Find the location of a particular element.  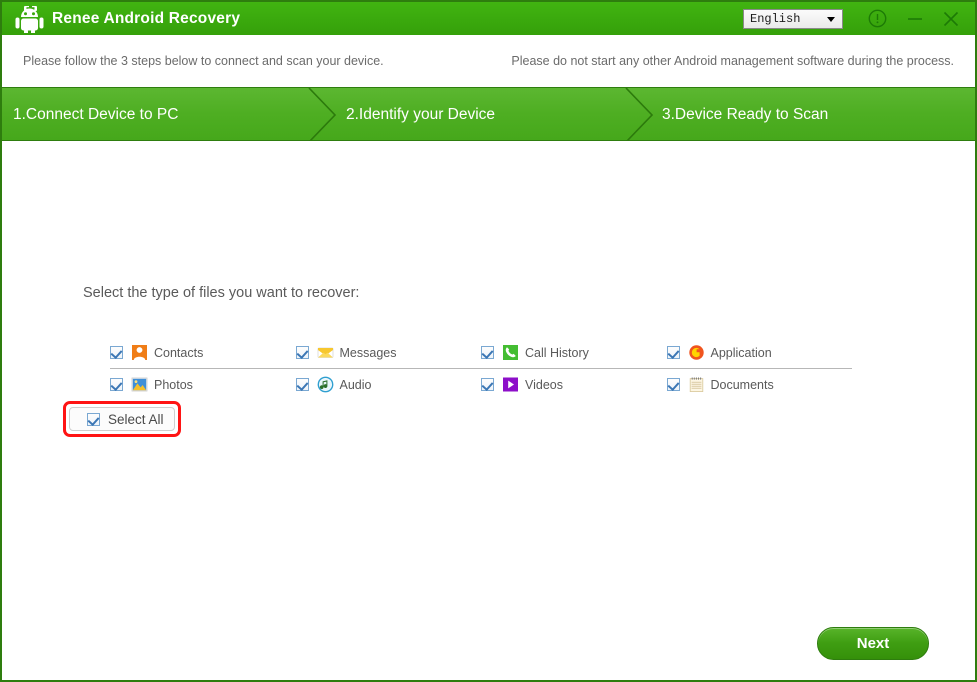

step-chevron-1-icon is located at coordinates (325, 115).